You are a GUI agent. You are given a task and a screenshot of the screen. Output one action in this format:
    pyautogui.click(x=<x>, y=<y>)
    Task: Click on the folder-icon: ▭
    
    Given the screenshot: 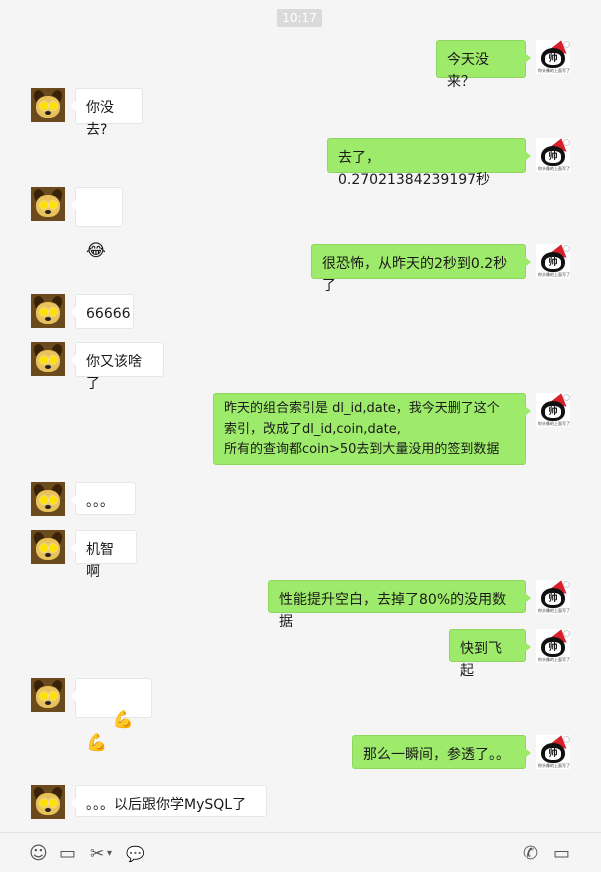 What is the action you would take?
    pyautogui.click(x=67, y=854)
    